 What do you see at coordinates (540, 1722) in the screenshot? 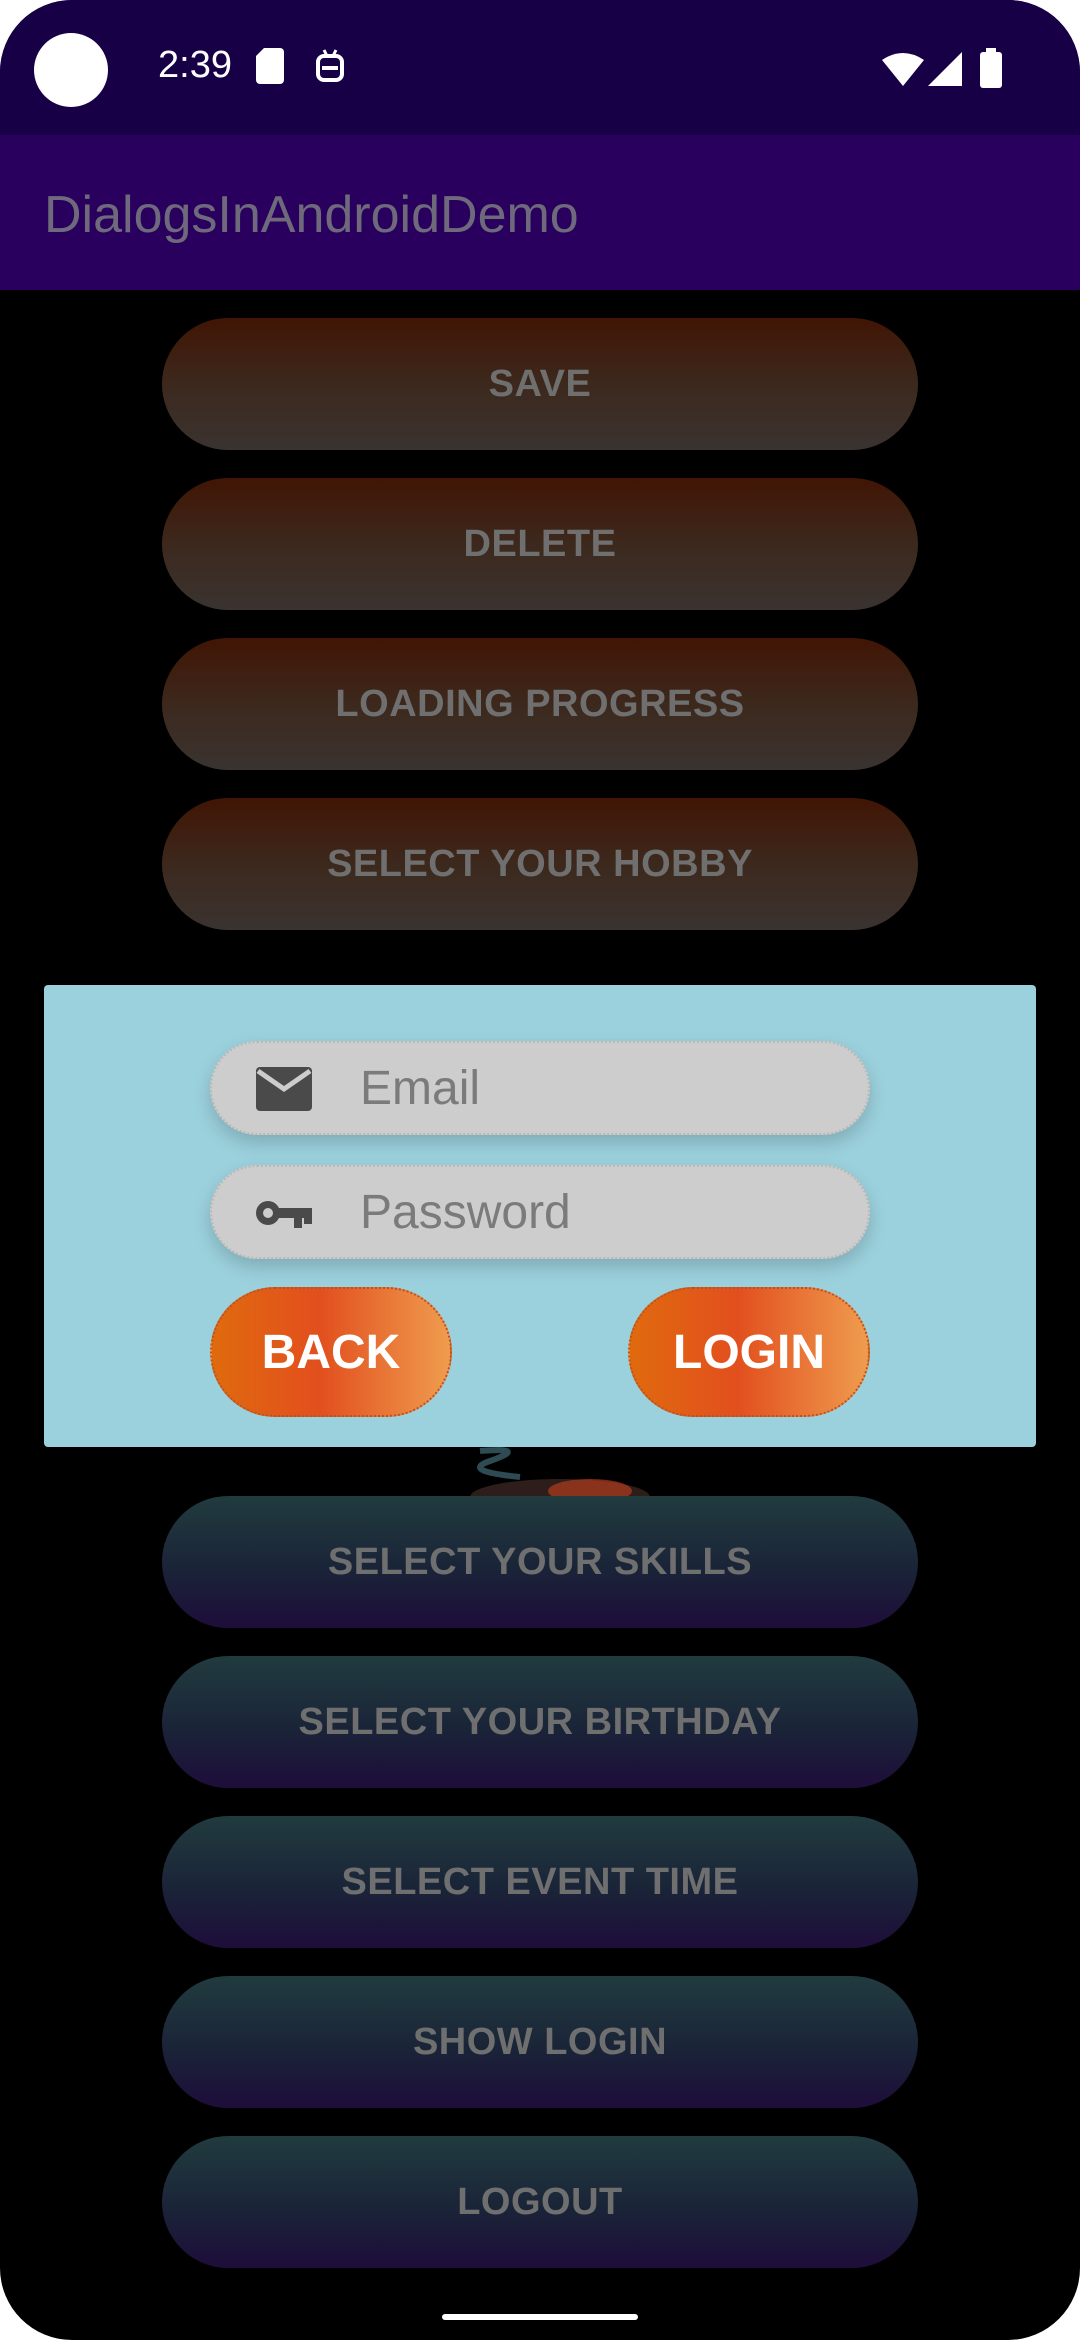
I see `select-birthday-button: SELECT YOUR BIRTHDAY` at bounding box center [540, 1722].